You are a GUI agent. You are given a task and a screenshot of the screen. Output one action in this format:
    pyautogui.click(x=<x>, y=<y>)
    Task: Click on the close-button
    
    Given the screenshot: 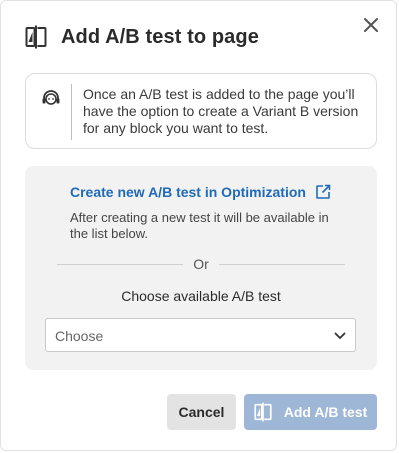 What is the action you would take?
    pyautogui.click(x=371, y=25)
    